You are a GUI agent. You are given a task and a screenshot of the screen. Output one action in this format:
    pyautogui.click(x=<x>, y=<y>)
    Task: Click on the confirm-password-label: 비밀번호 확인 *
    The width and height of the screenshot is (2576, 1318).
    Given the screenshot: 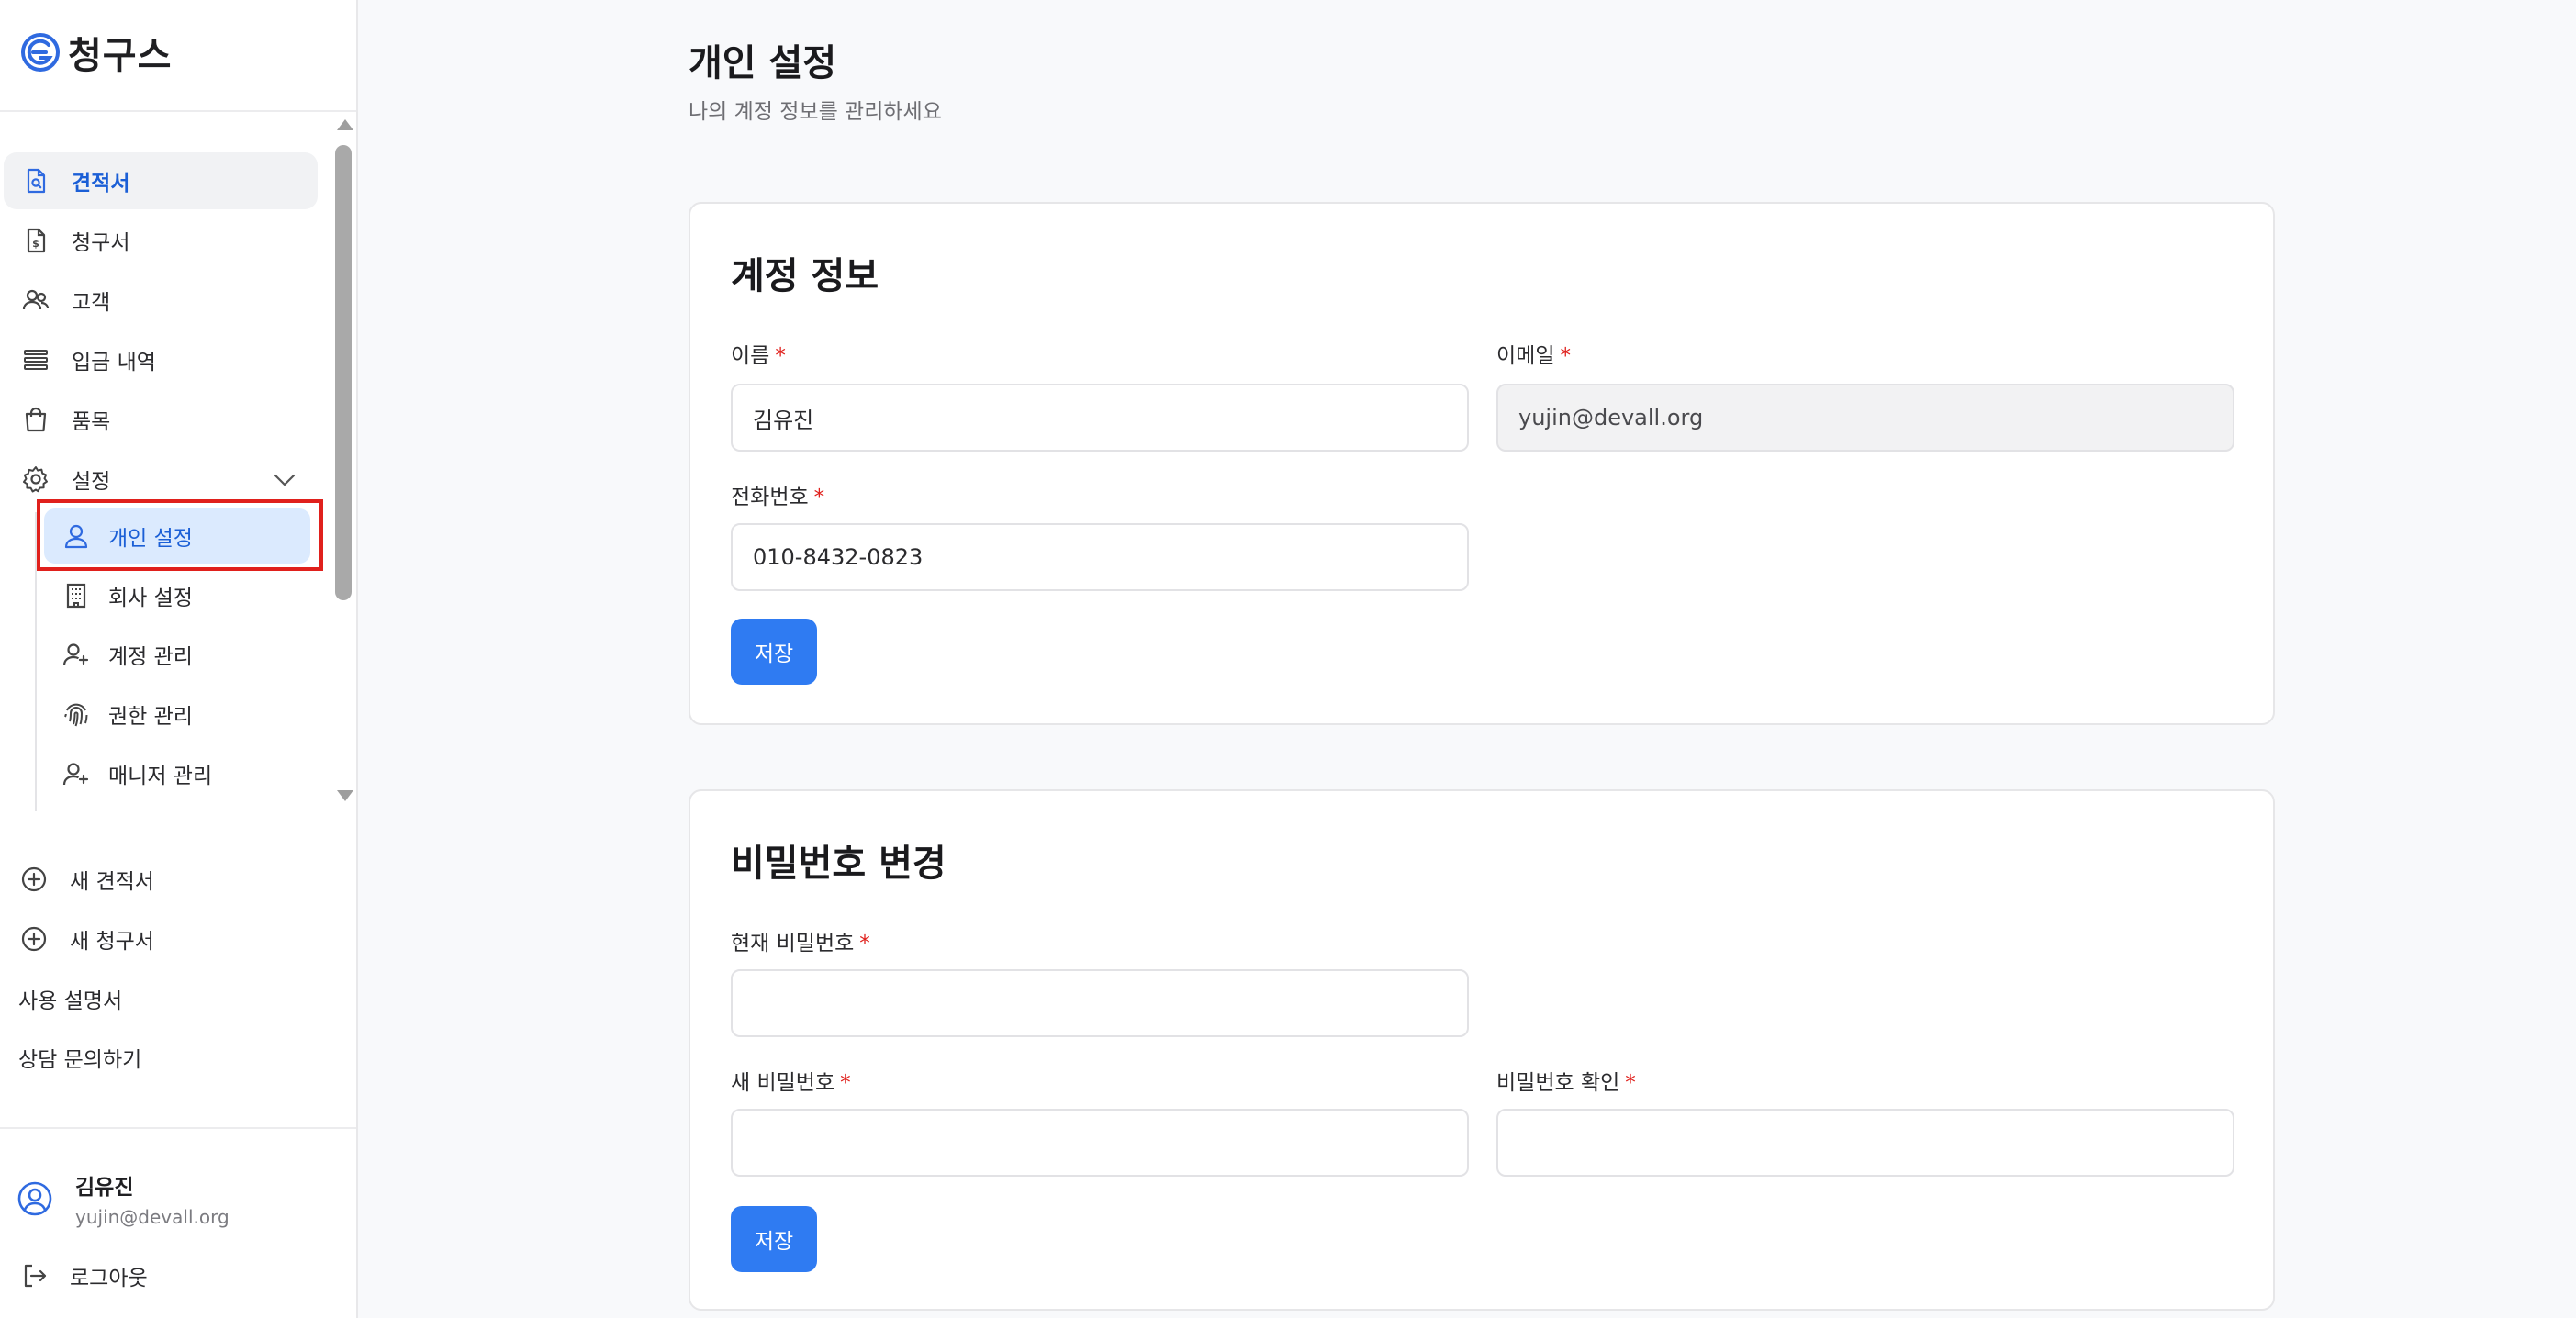 What is the action you would take?
    pyautogui.click(x=1566, y=1080)
    